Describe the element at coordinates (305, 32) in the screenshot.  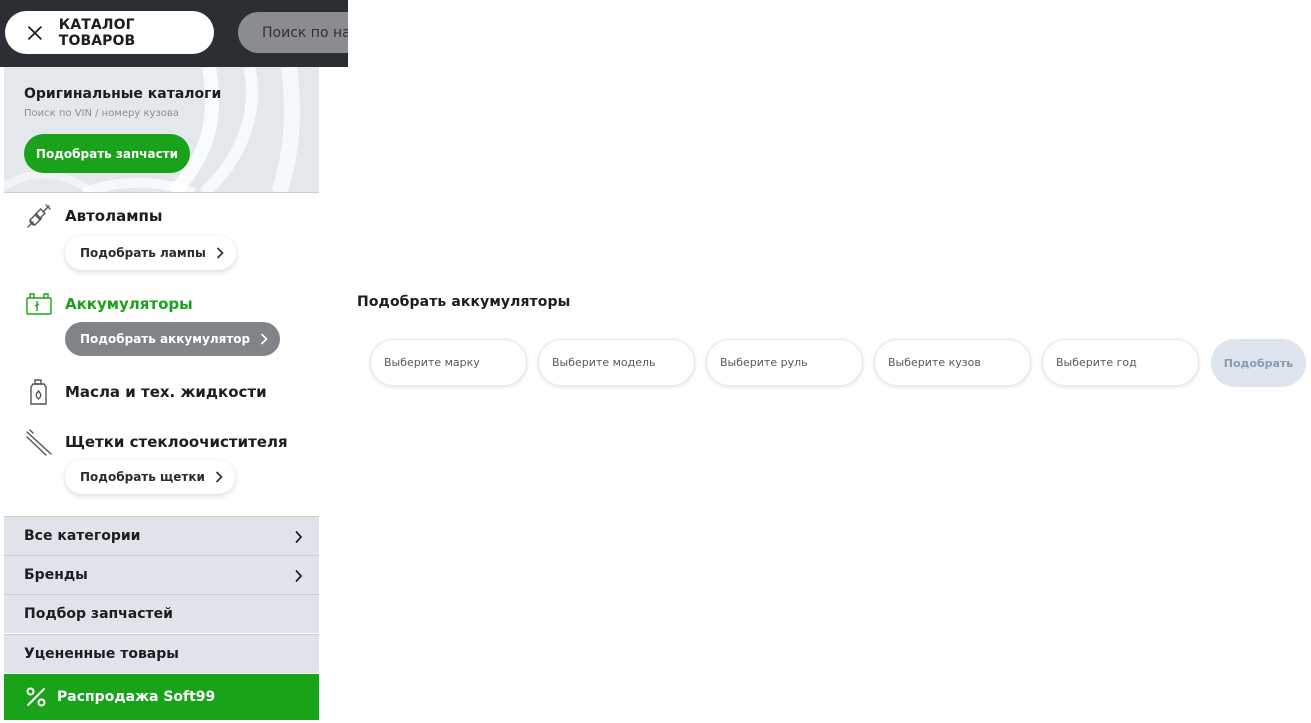
I see `search-input` at that location.